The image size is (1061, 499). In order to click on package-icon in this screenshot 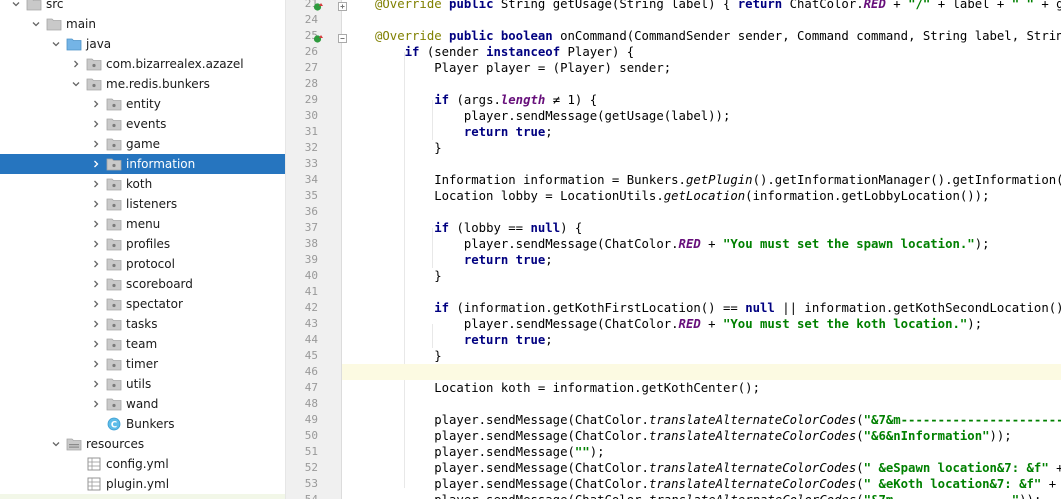, I will do `click(94, 84)`.